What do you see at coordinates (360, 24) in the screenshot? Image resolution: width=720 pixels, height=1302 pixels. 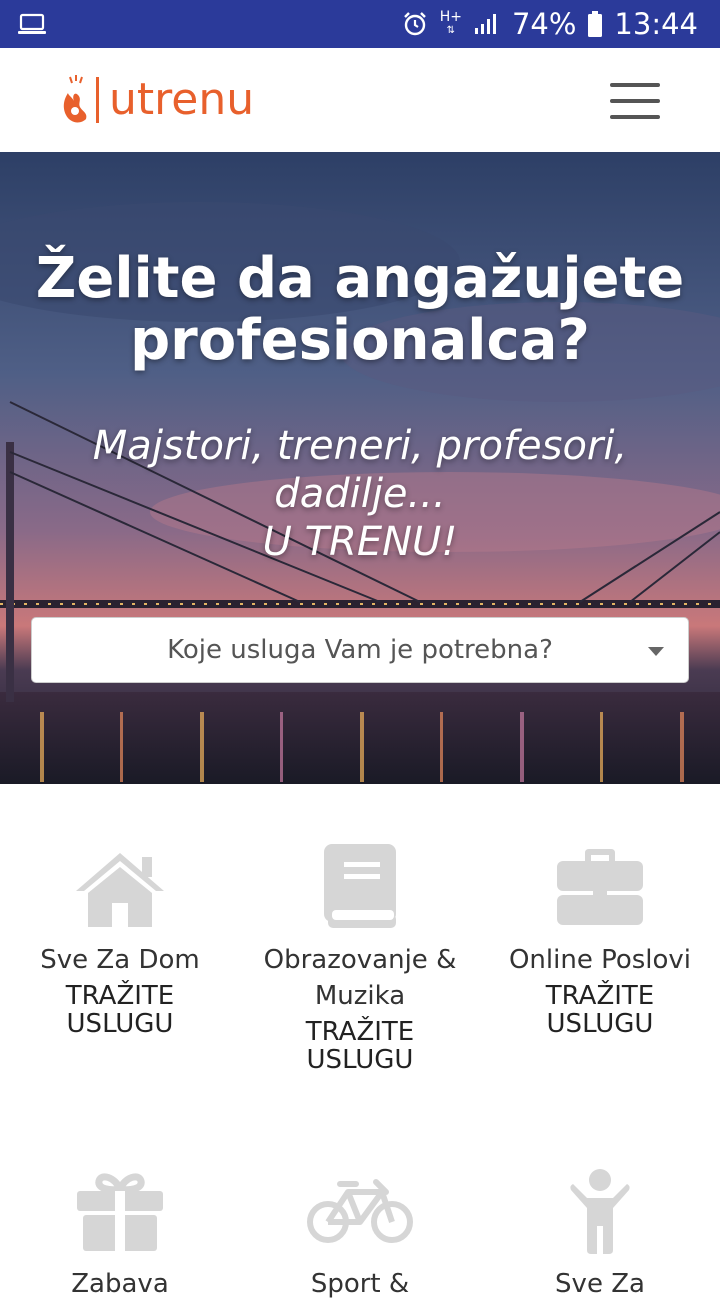 I see `status-bar: H+ ⇅ 74% 13:44` at bounding box center [360, 24].